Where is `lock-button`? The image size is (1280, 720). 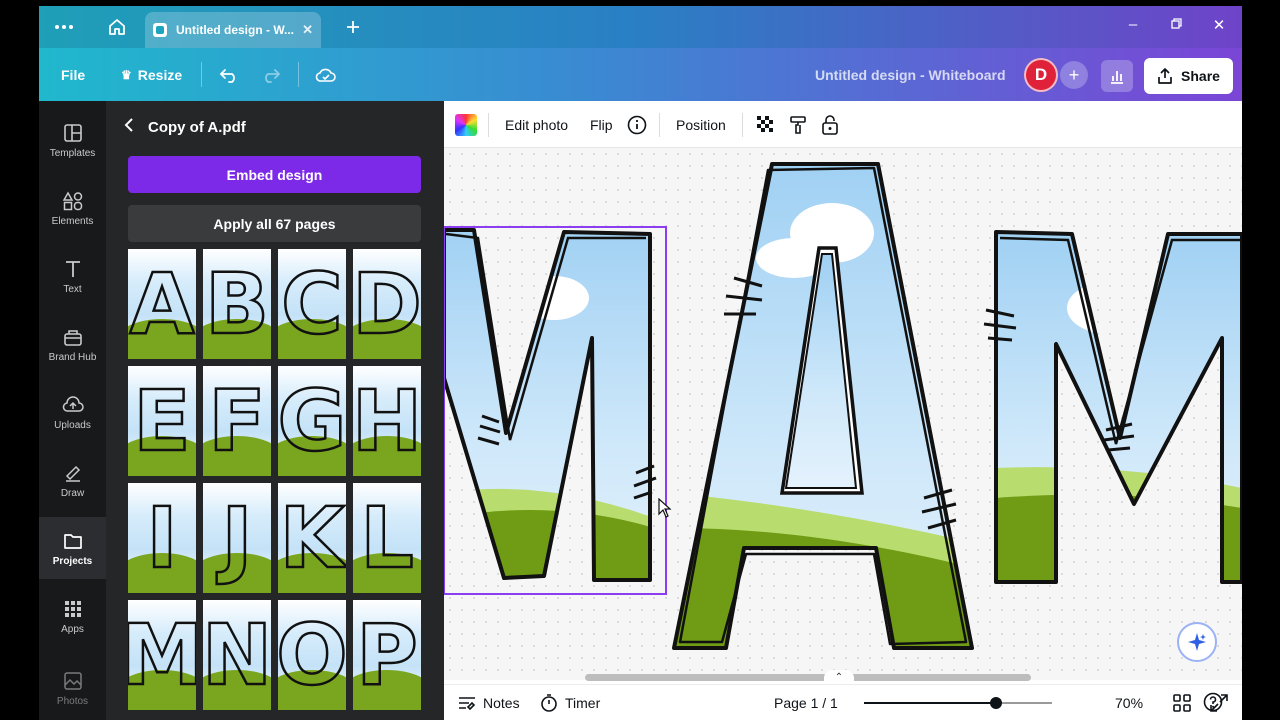
lock-button is located at coordinates (830, 124).